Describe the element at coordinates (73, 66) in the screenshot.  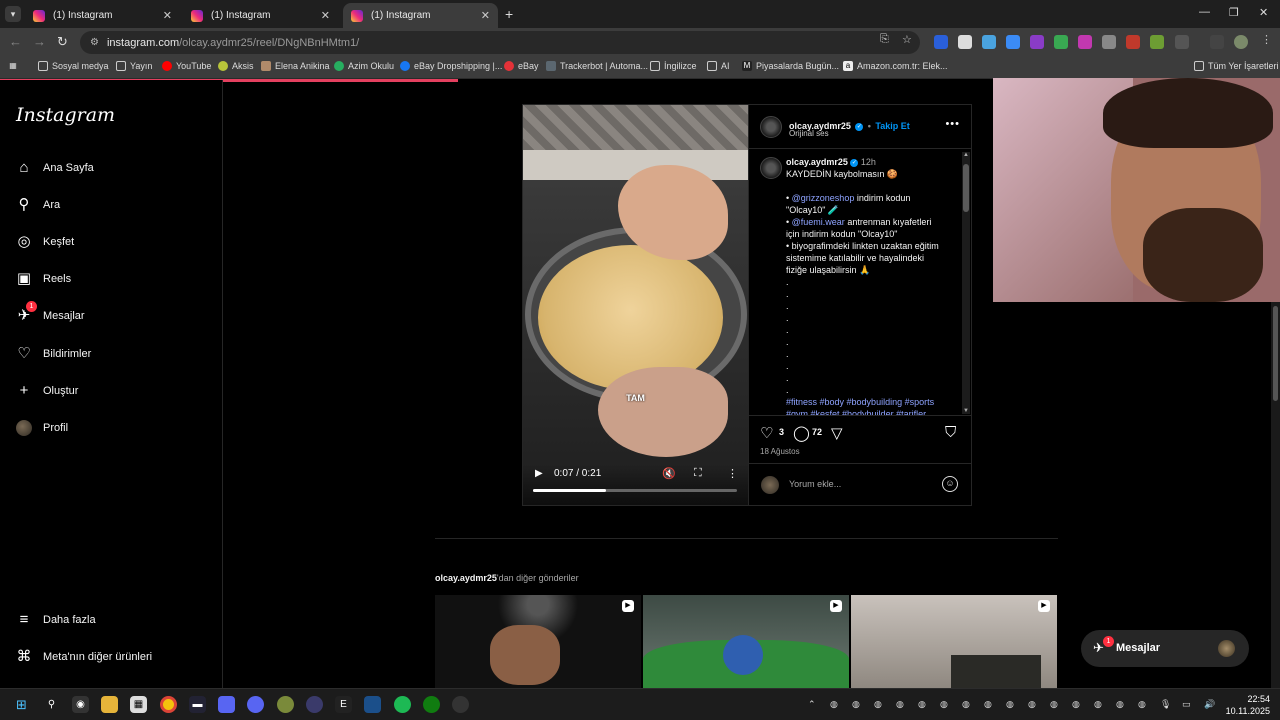
I see `bookmark-folder: Sosyal medya` at that location.